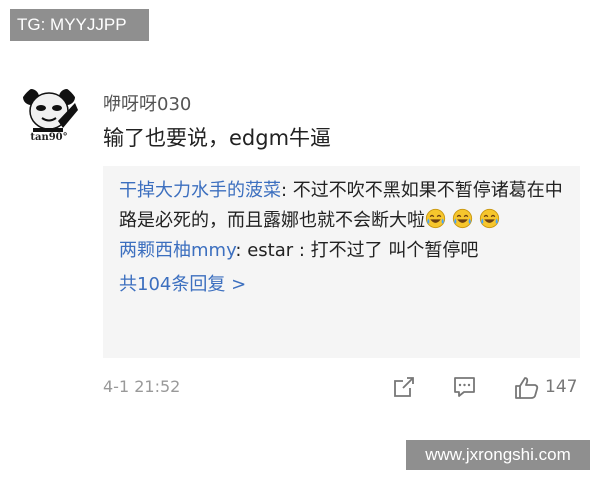 This screenshot has width=600, height=480. I want to click on reply-author: 两颗西柚mmy, so click(177, 250).